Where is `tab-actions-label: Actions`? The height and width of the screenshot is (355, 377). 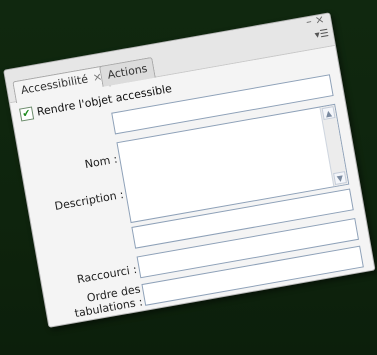
tab-actions-label: Actions is located at coordinates (127, 71).